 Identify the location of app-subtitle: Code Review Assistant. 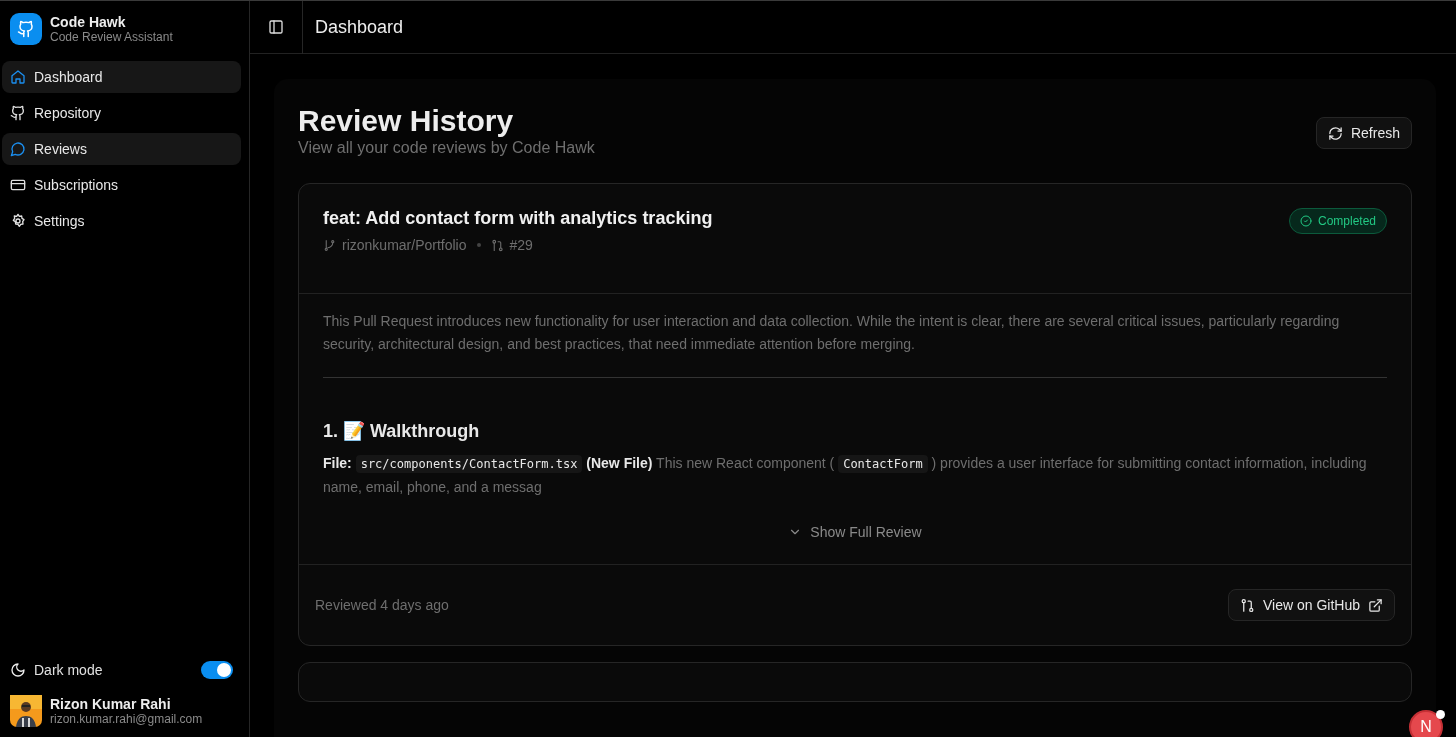
(111, 37).